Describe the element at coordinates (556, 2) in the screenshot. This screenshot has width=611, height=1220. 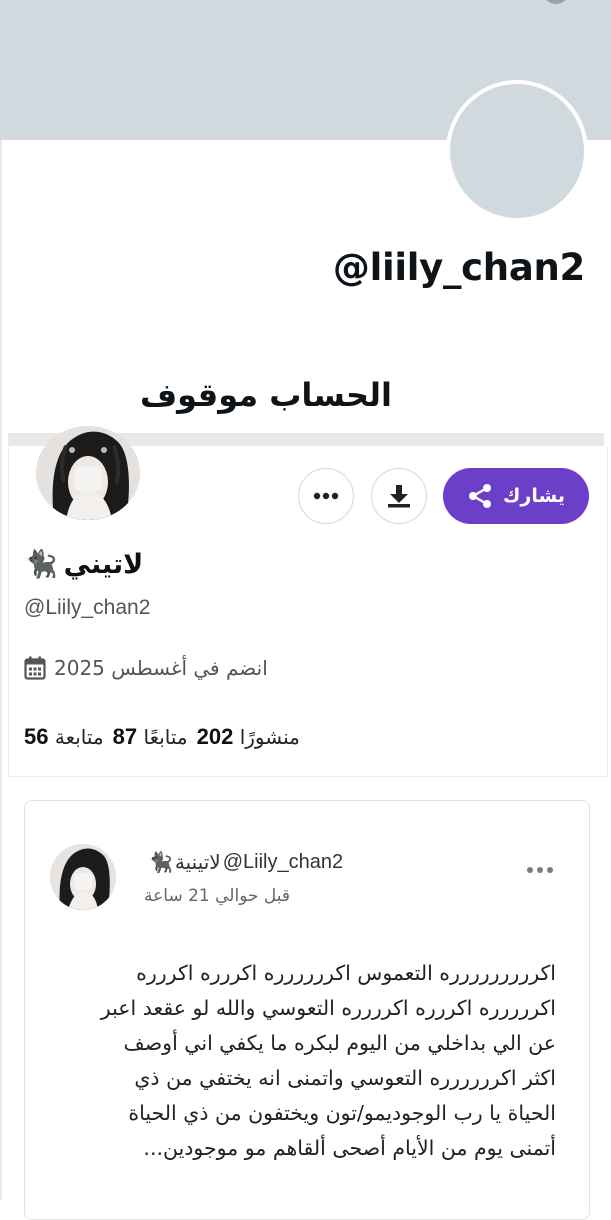
I see `banner-fragment` at that location.